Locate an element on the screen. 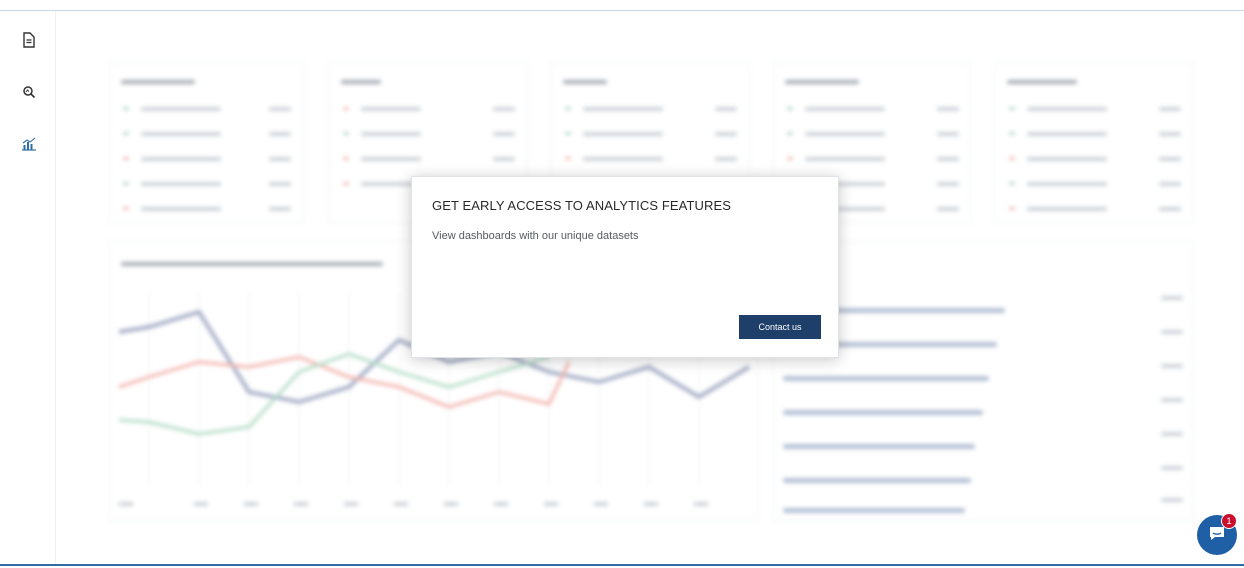 Image resolution: width=1244 pixels, height=568 pixels. chart-icon is located at coordinates (29, 146).